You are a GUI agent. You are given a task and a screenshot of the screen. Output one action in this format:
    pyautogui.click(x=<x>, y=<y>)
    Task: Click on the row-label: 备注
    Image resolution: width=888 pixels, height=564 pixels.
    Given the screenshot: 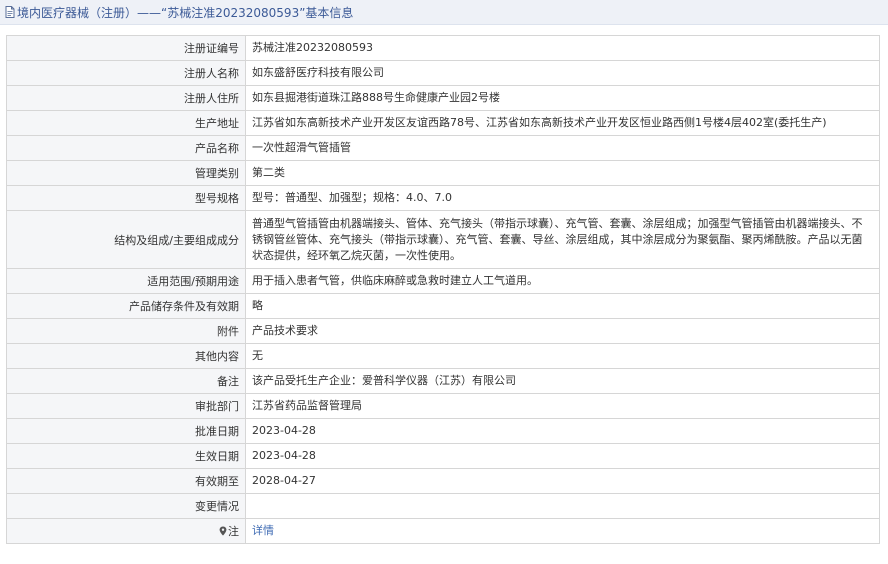 What is the action you would take?
    pyautogui.click(x=126, y=381)
    